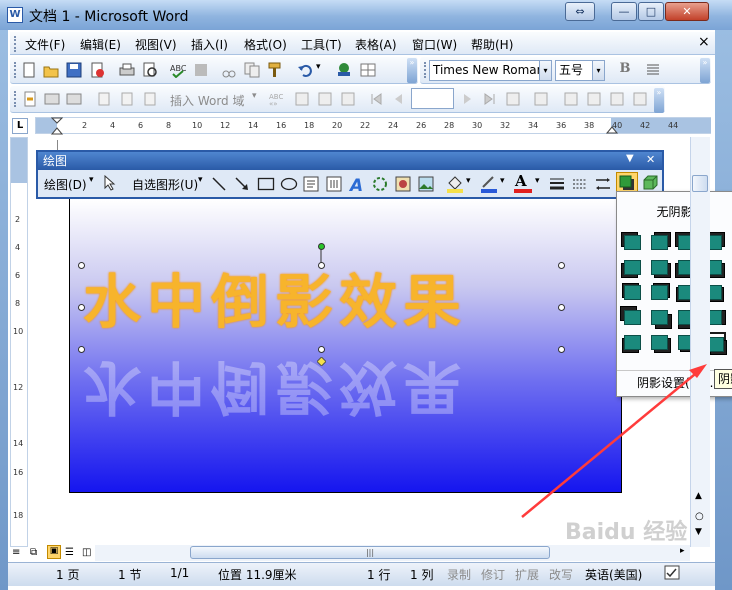 This screenshot has height=590, width=732. What do you see at coordinates (425, 70) in the screenshot?
I see `formatting-toolbar-grip` at bounding box center [425, 70].